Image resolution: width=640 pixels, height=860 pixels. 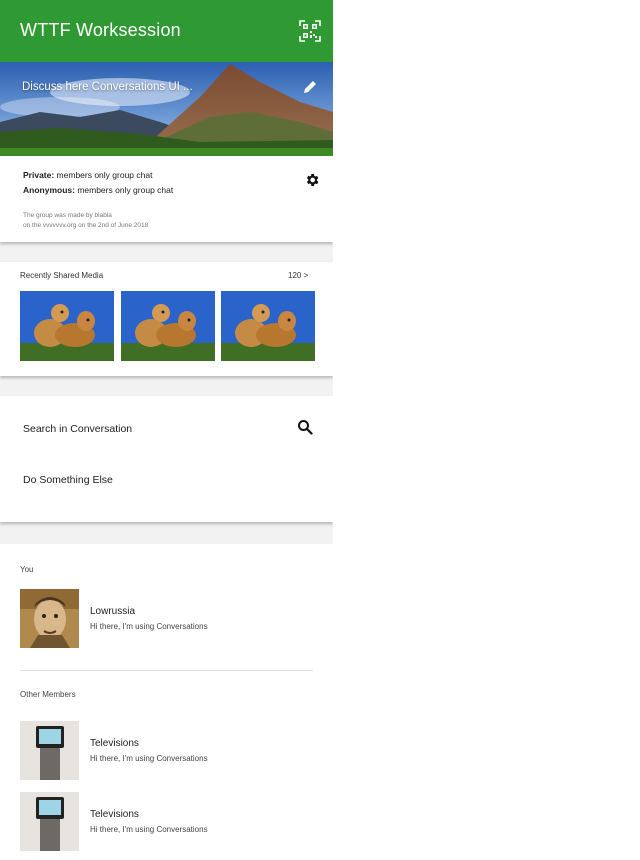 I want to click on actions-card: Search in Conversation Do Something Else, so click(x=166, y=459).